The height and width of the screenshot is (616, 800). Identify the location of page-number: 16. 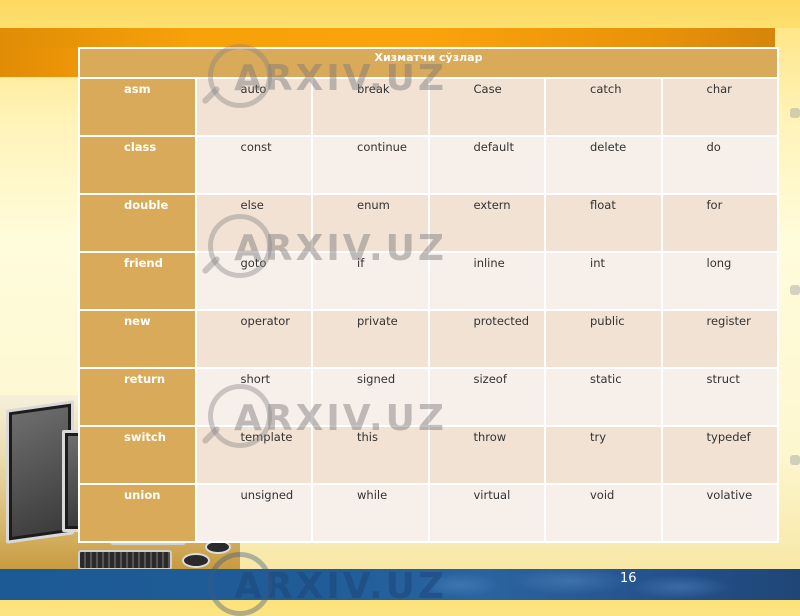
(628, 578).